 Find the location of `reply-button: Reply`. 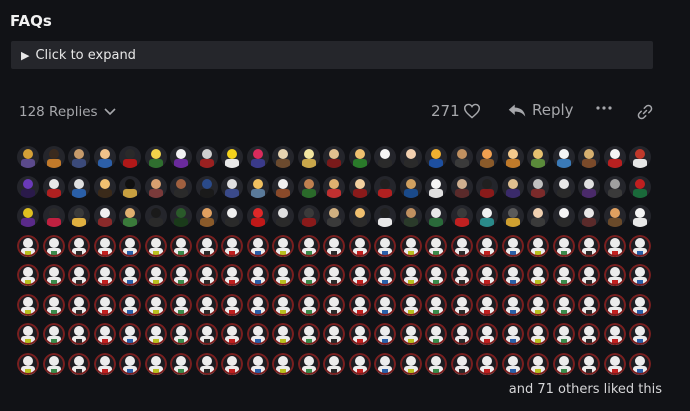

reply-button: Reply is located at coordinates (541, 110).